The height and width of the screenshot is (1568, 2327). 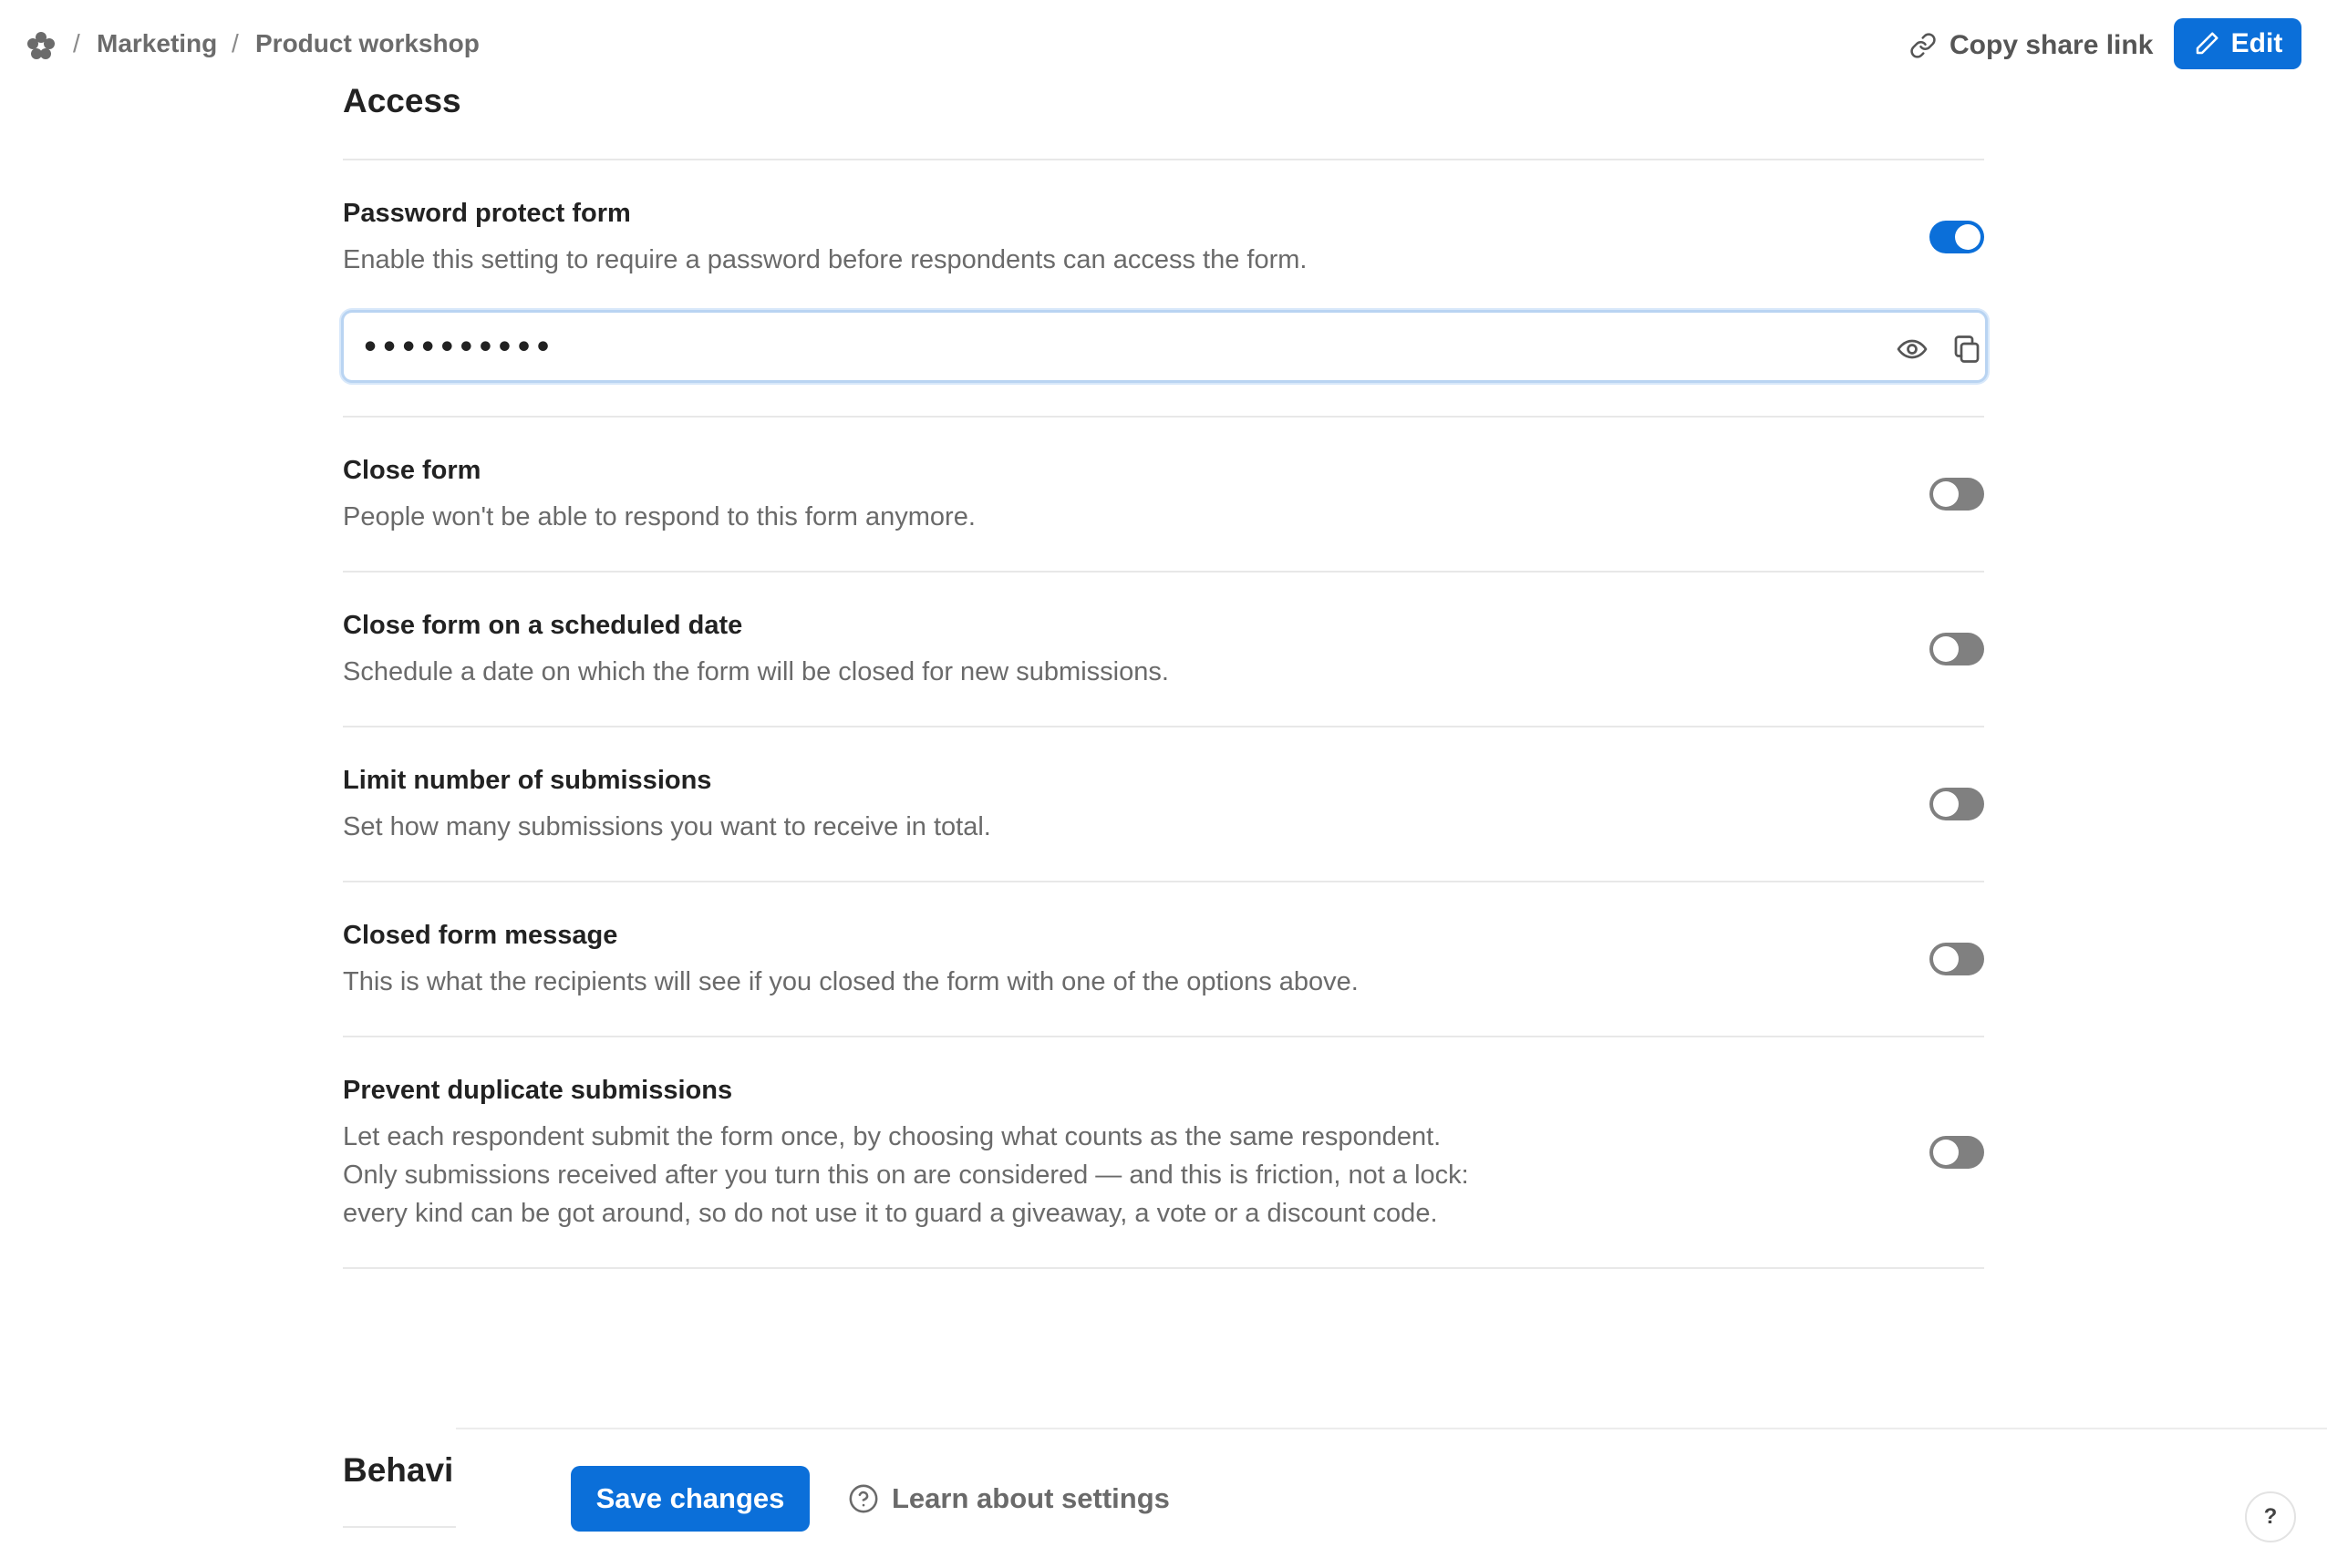 What do you see at coordinates (690, 1499) in the screenshot?
I see `save-changes-button: Save changes` at bounding box center [690, 1499].